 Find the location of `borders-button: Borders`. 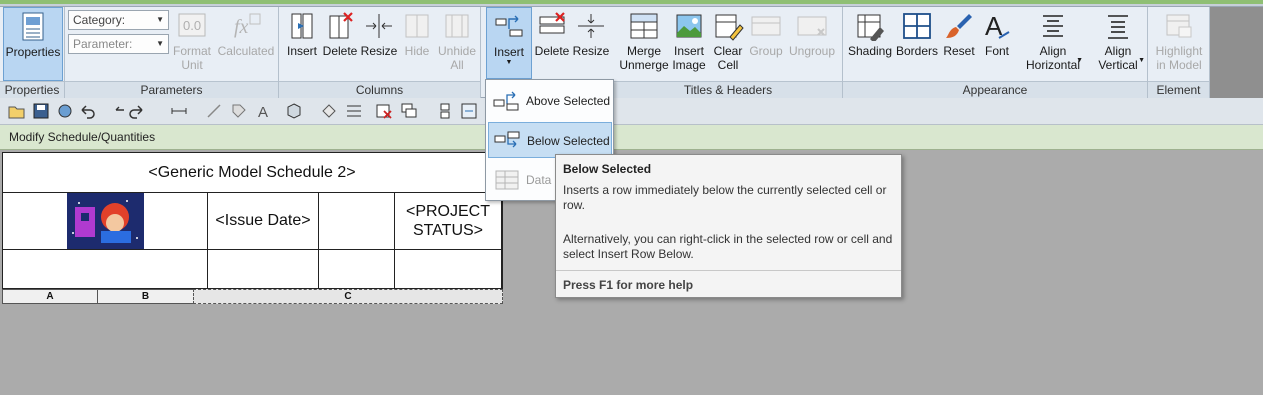

borders-button: Borders is located at coordinates (917, 44).